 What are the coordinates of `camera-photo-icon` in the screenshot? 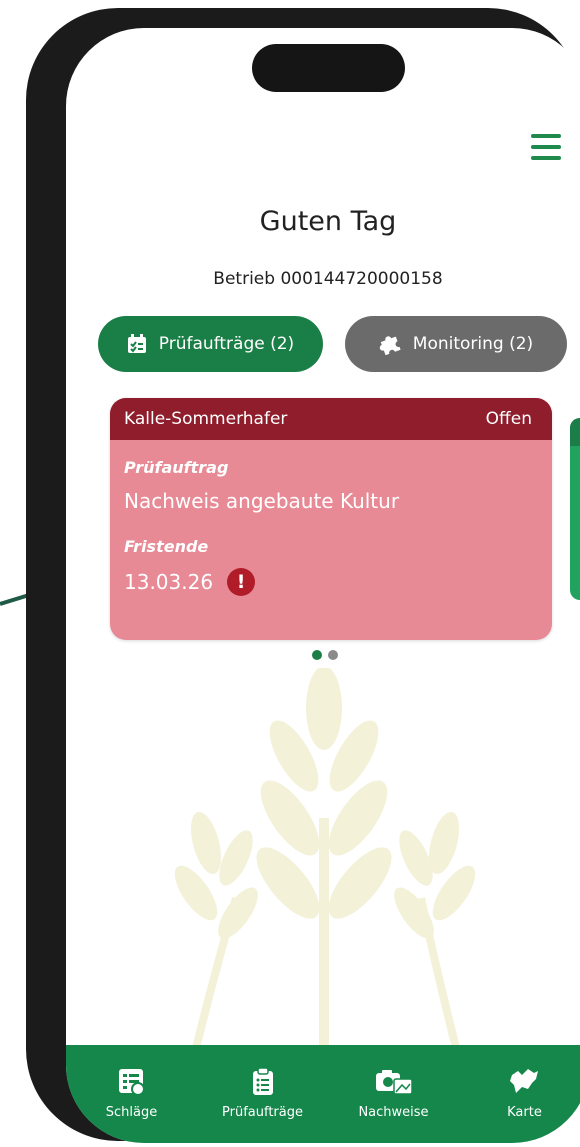 It's located at (394, 1082).